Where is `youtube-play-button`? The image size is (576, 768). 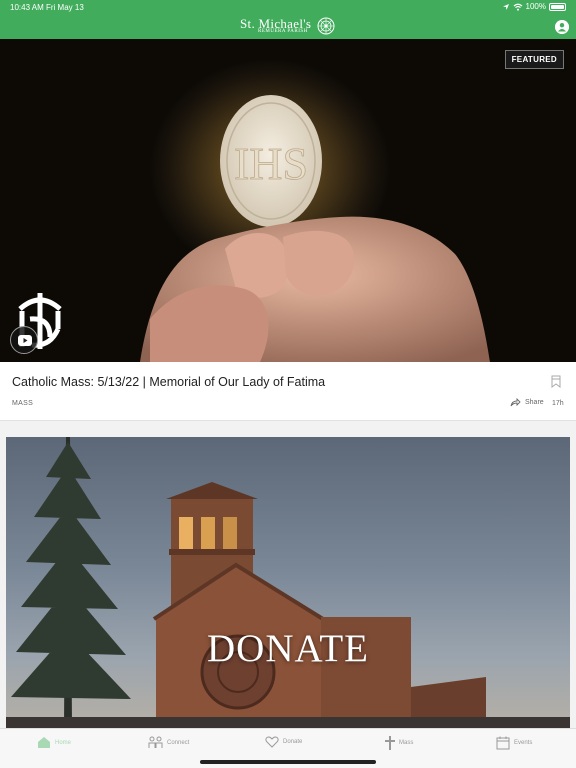
youtube-play-button is located at coordinates (24, 340).